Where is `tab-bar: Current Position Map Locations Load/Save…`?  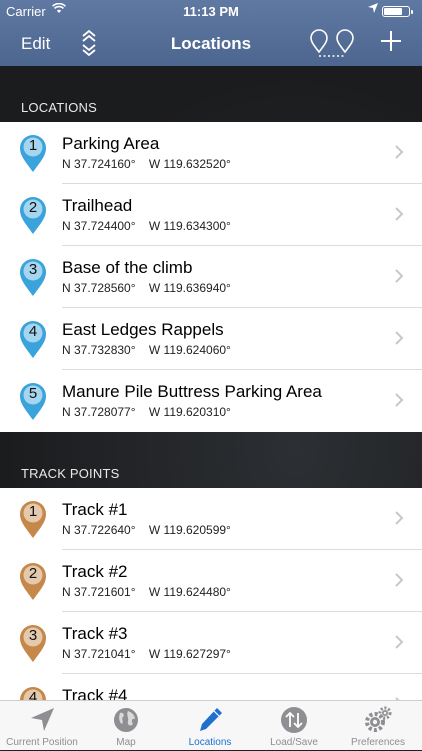
tab-bar: Current Position Map Locations Load/Save… is located at coordinates (211, 725).